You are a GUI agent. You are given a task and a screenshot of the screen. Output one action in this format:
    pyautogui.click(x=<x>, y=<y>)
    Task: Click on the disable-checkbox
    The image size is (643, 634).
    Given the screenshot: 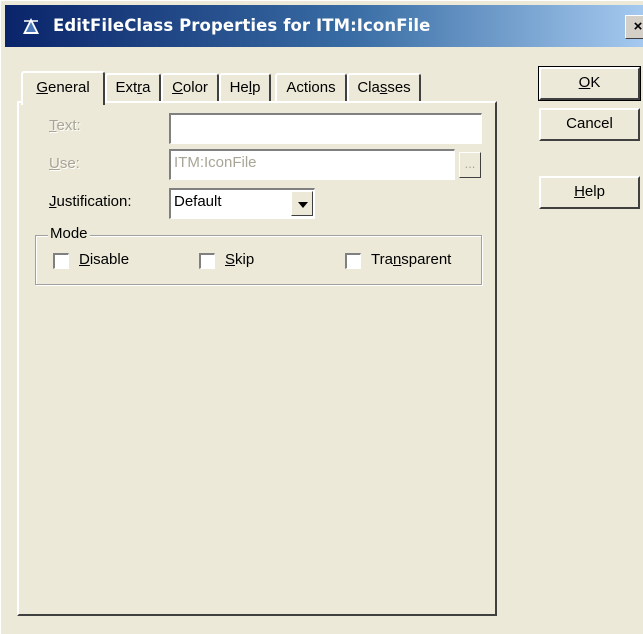 What is the action you would take?
    pyautogui.click(x=61, y=261)
    